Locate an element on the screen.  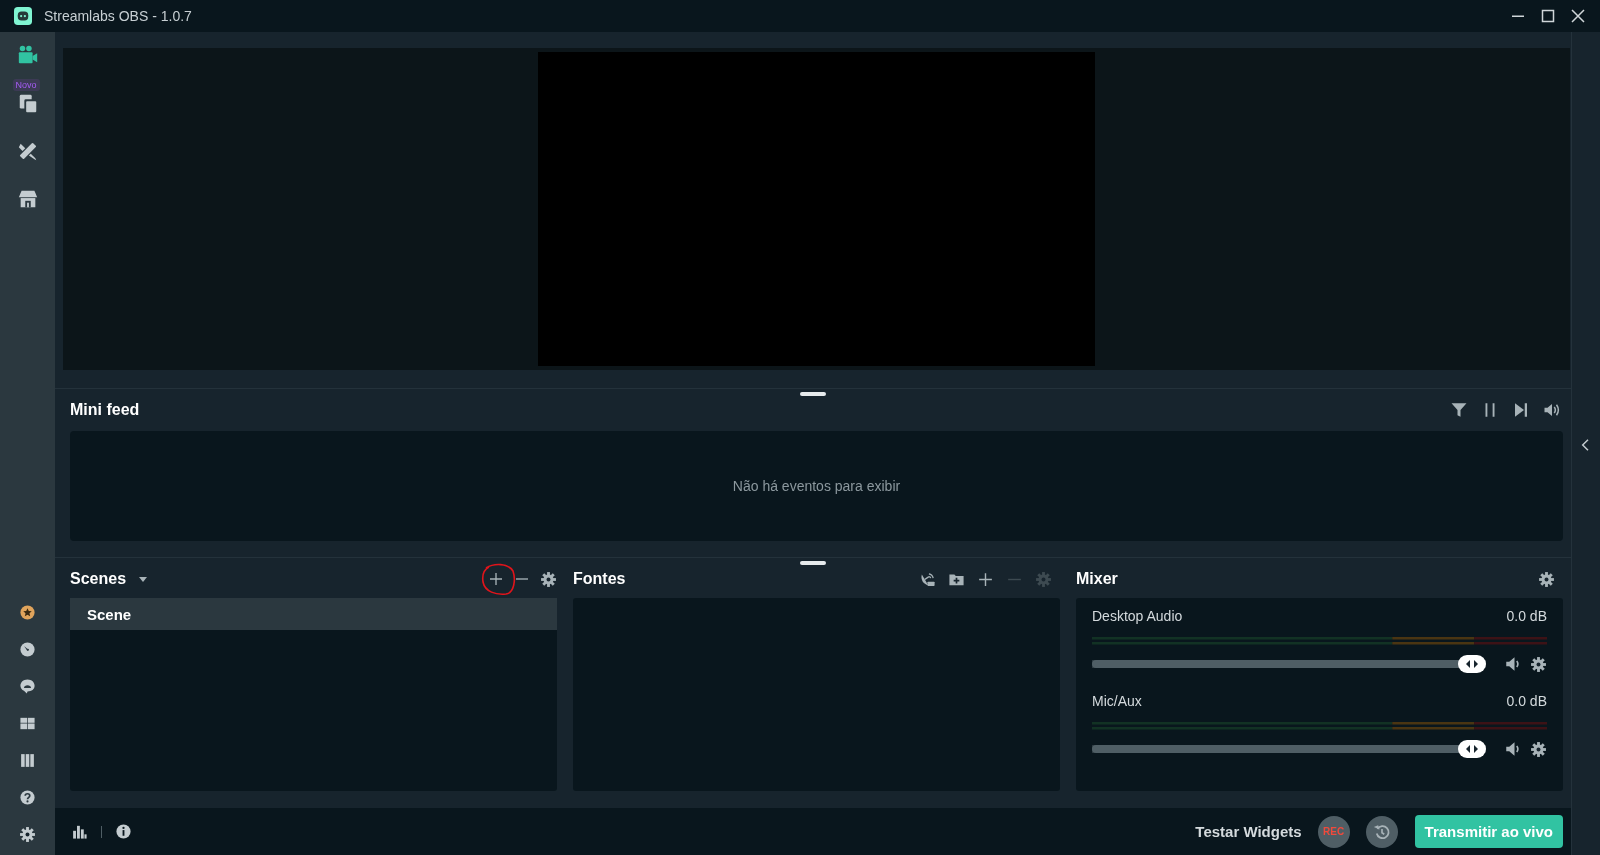
replay-icon is located at coordinates (1381, 831).